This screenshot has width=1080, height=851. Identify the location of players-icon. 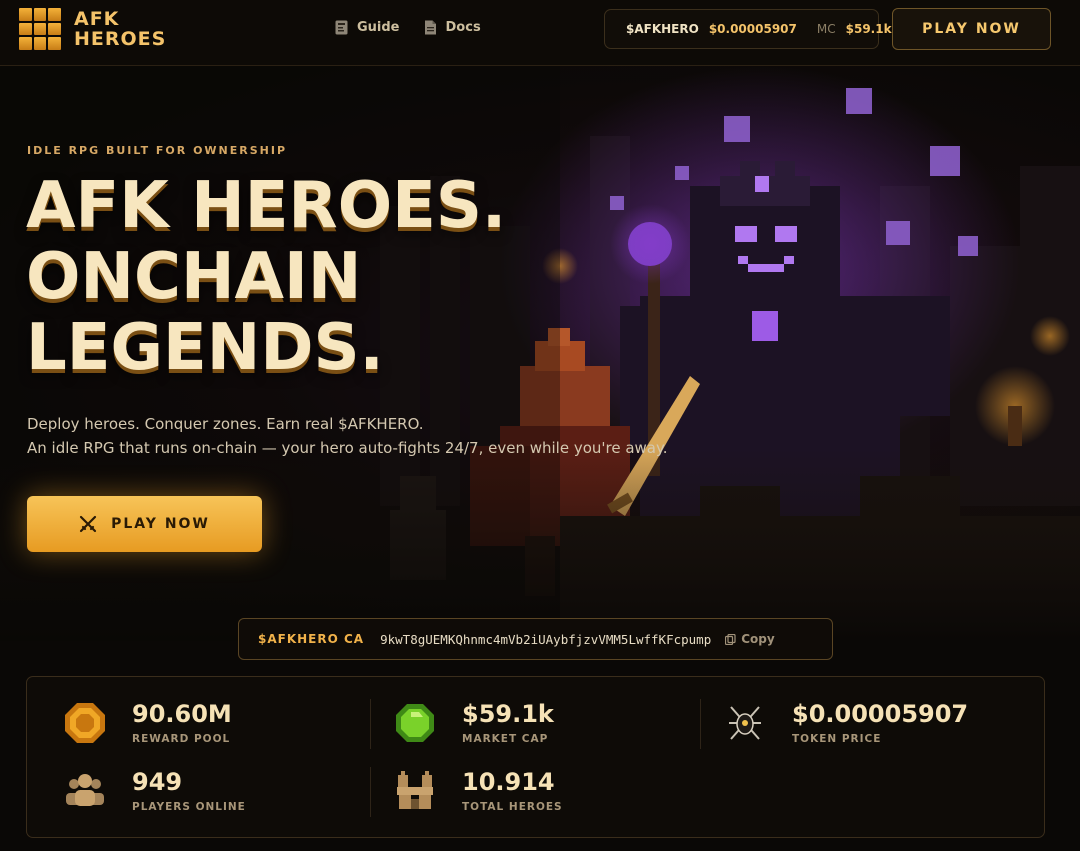
(85, 790).